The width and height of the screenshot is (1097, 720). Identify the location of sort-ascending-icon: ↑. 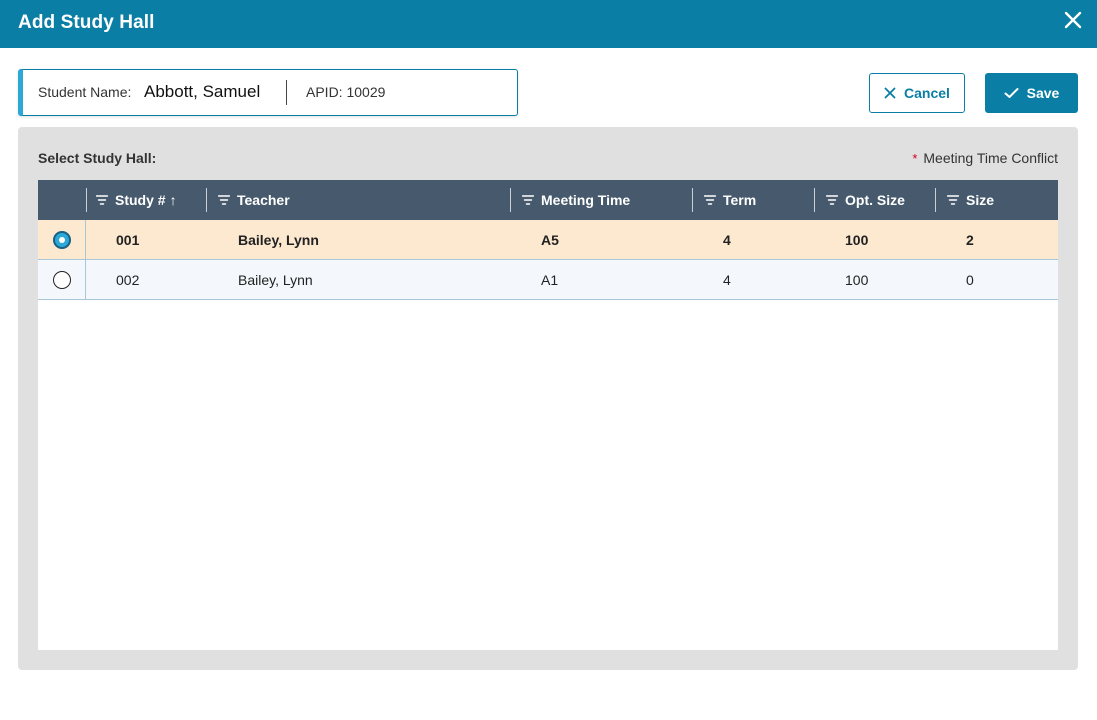
(173, 200).